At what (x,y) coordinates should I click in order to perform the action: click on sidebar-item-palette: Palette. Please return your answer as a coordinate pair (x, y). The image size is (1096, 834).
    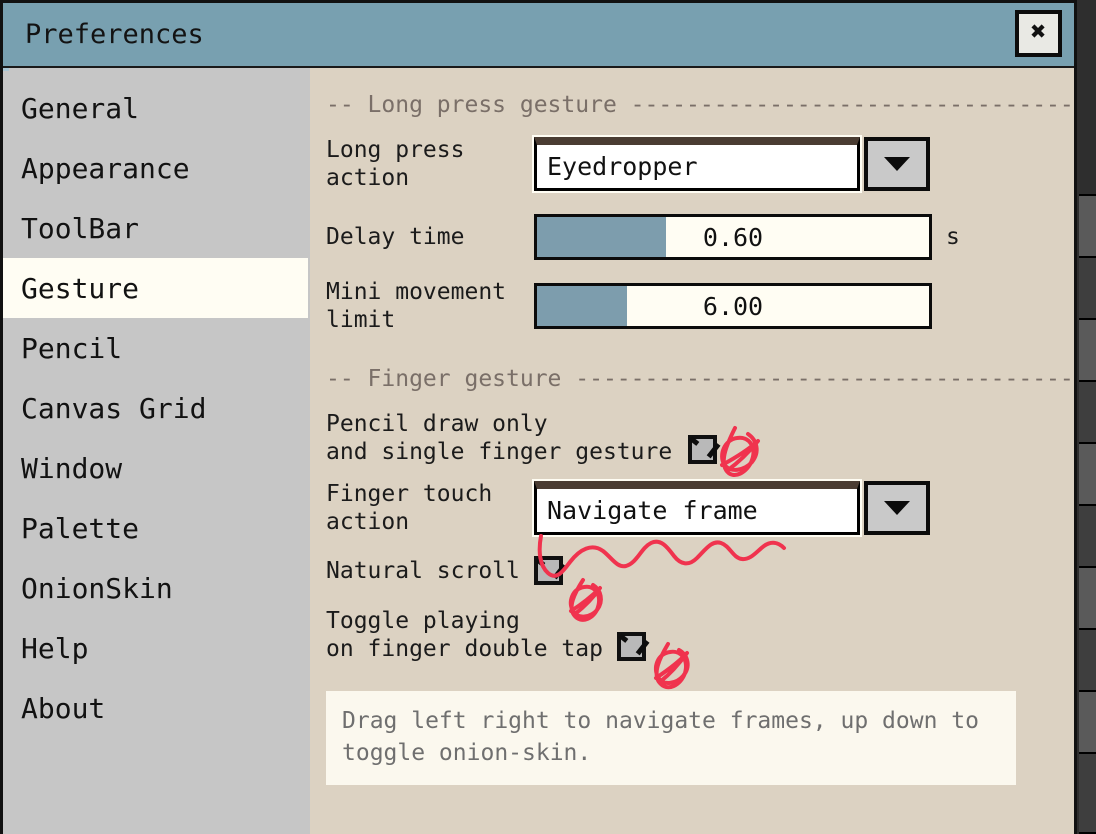
    Looking at the image, I should click on (155, 528).